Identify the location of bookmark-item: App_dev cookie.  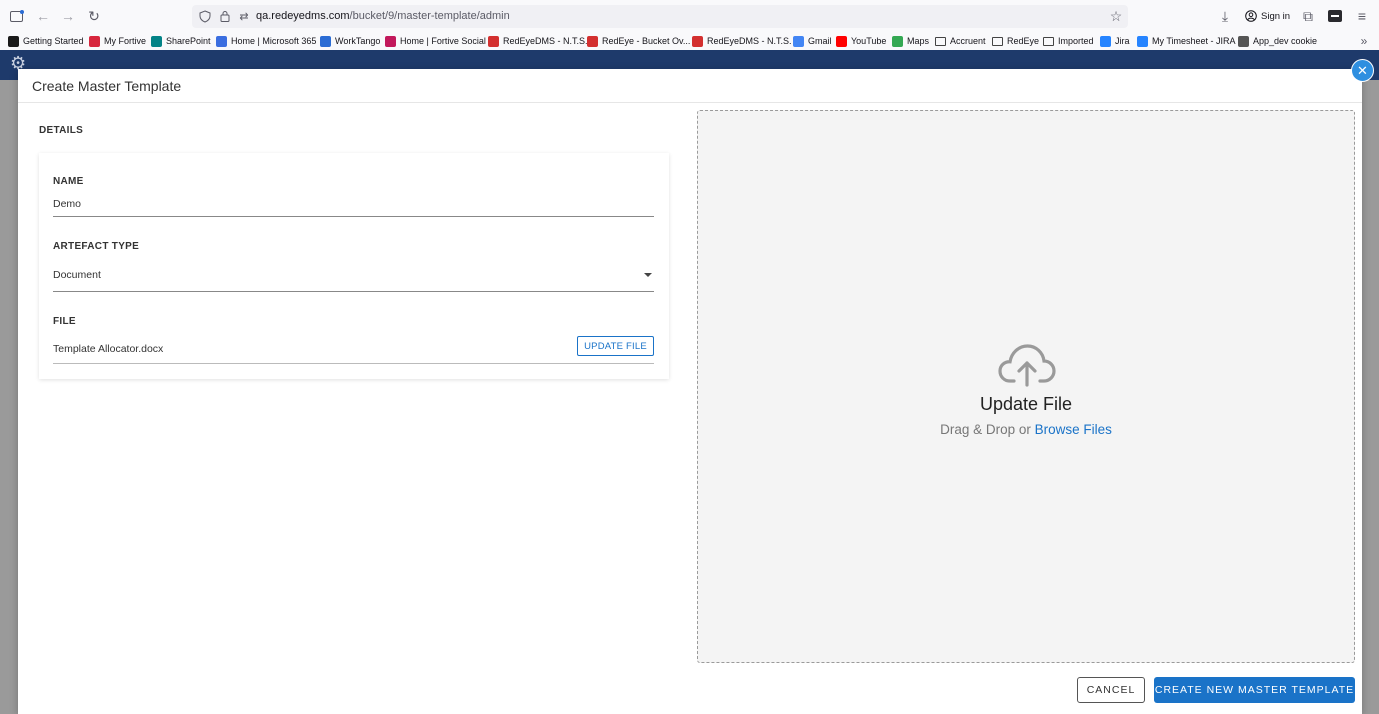
(1277, 41).